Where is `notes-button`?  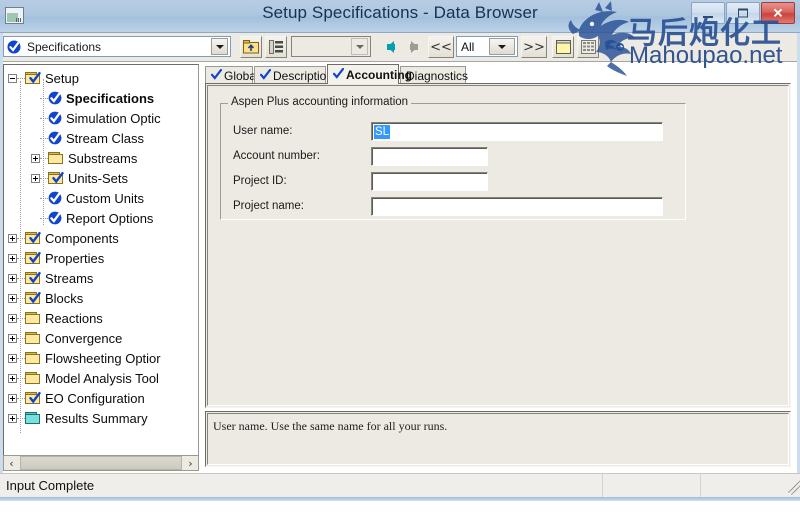 notes-button is located at coordinates (563, 47).